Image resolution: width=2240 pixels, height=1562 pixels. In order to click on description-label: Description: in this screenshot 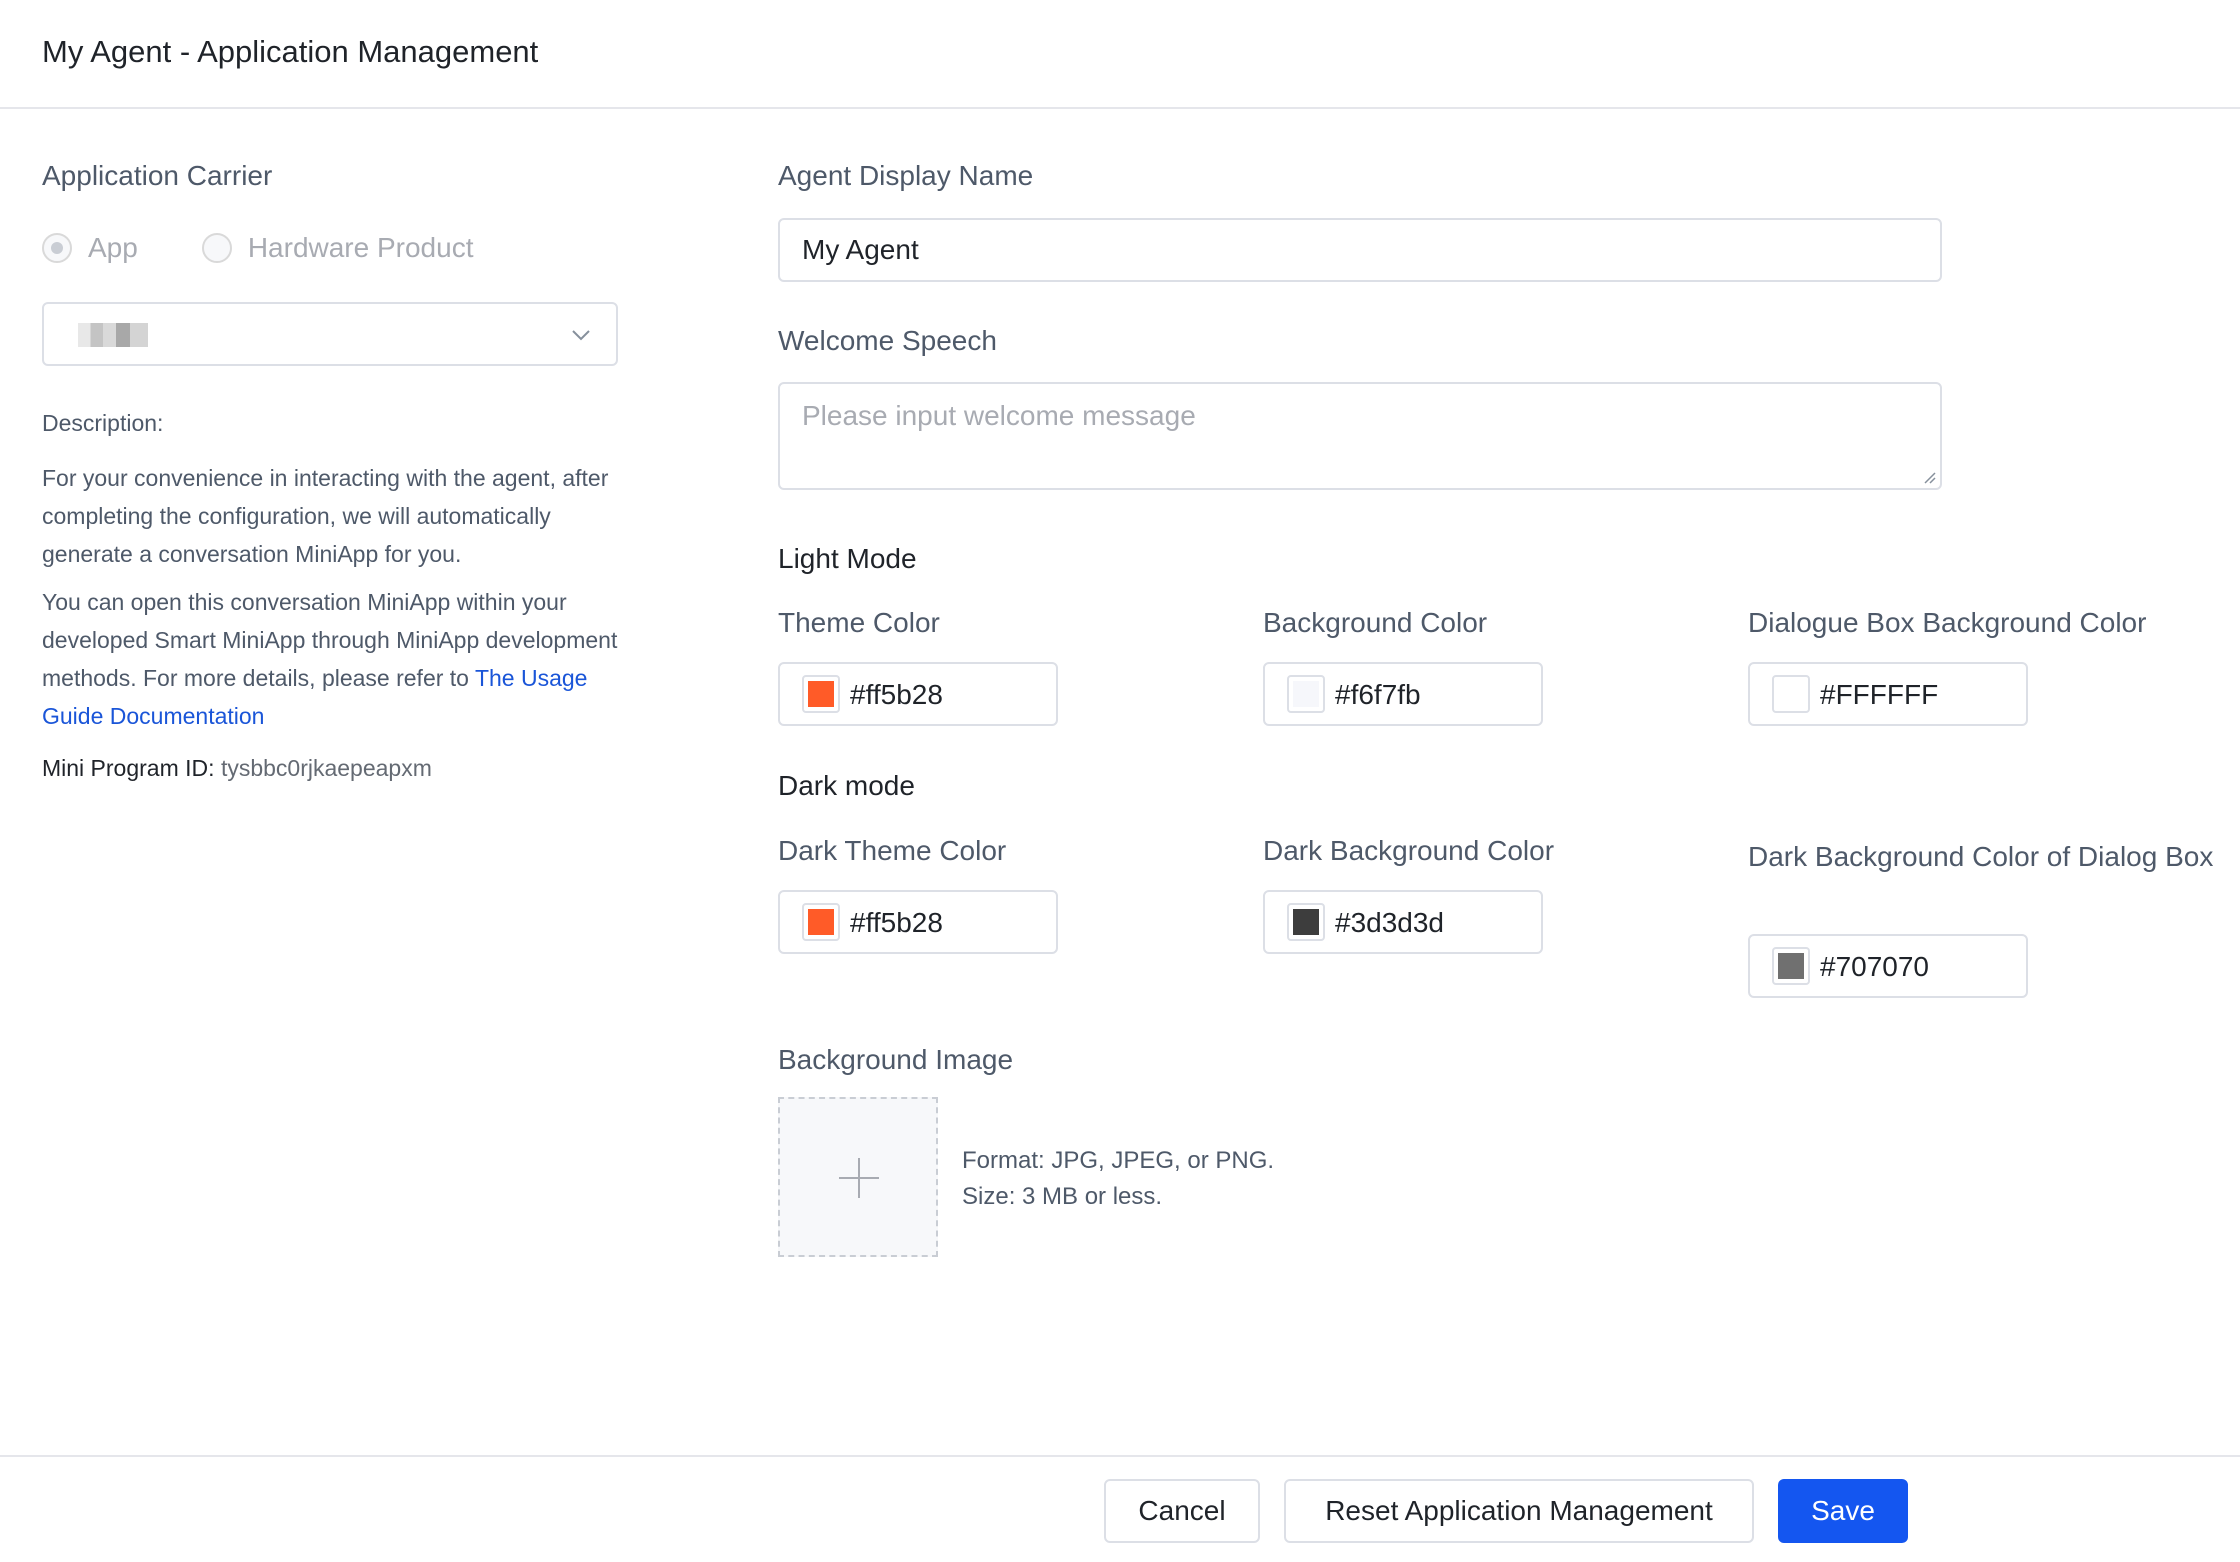, I will do `click(103, 423)`.